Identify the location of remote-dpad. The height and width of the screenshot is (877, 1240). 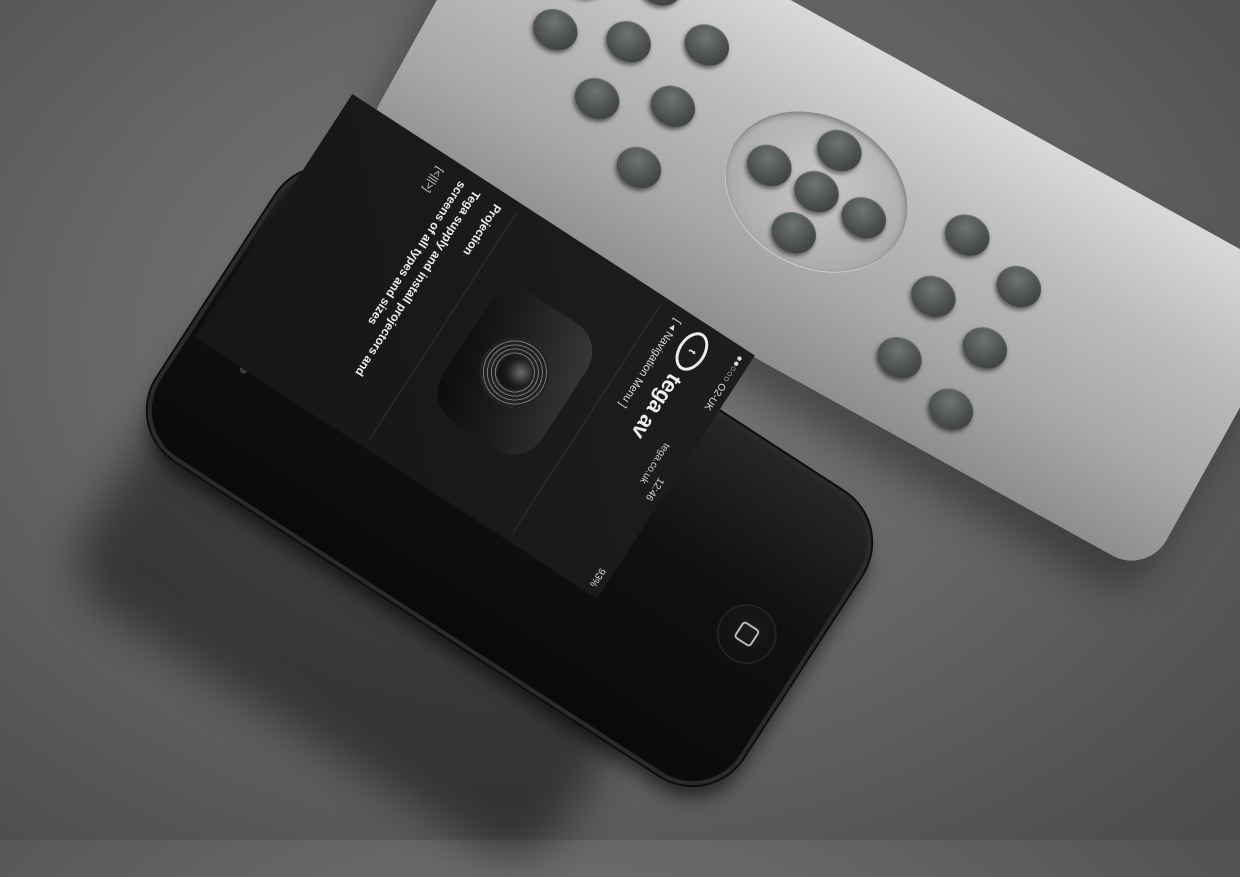
(817, 191).